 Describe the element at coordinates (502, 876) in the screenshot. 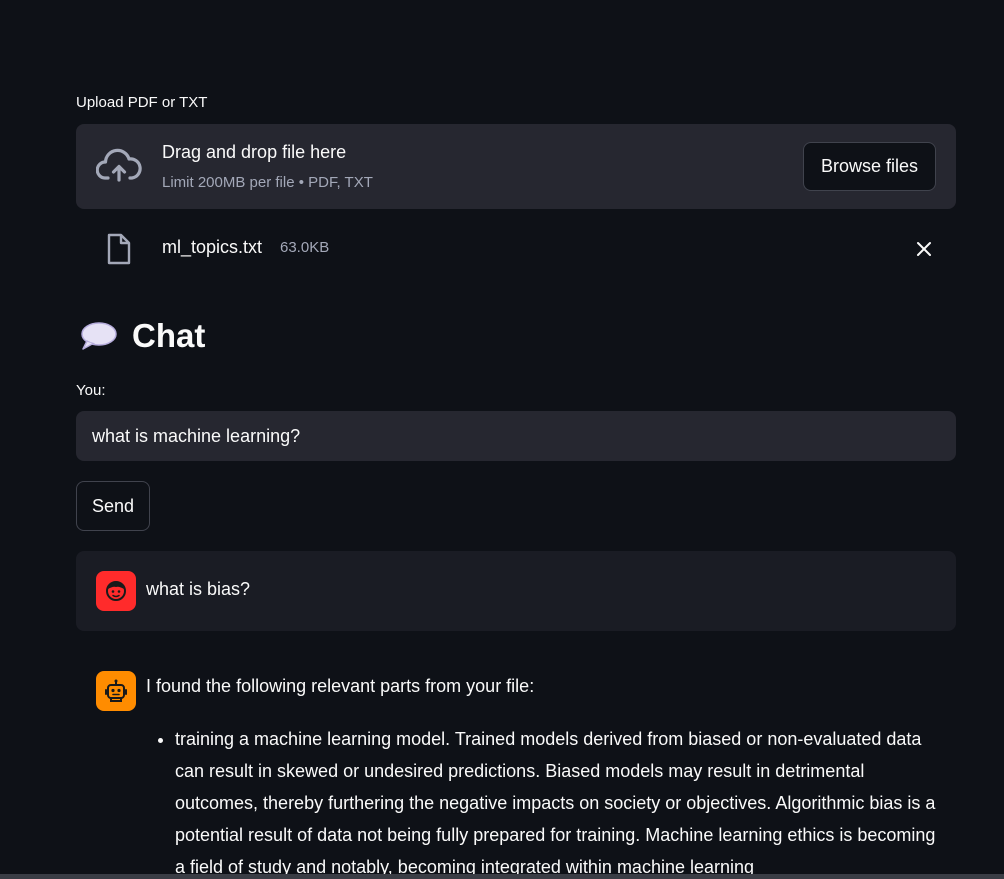

I see `horizontal-scrollbar` at that location.